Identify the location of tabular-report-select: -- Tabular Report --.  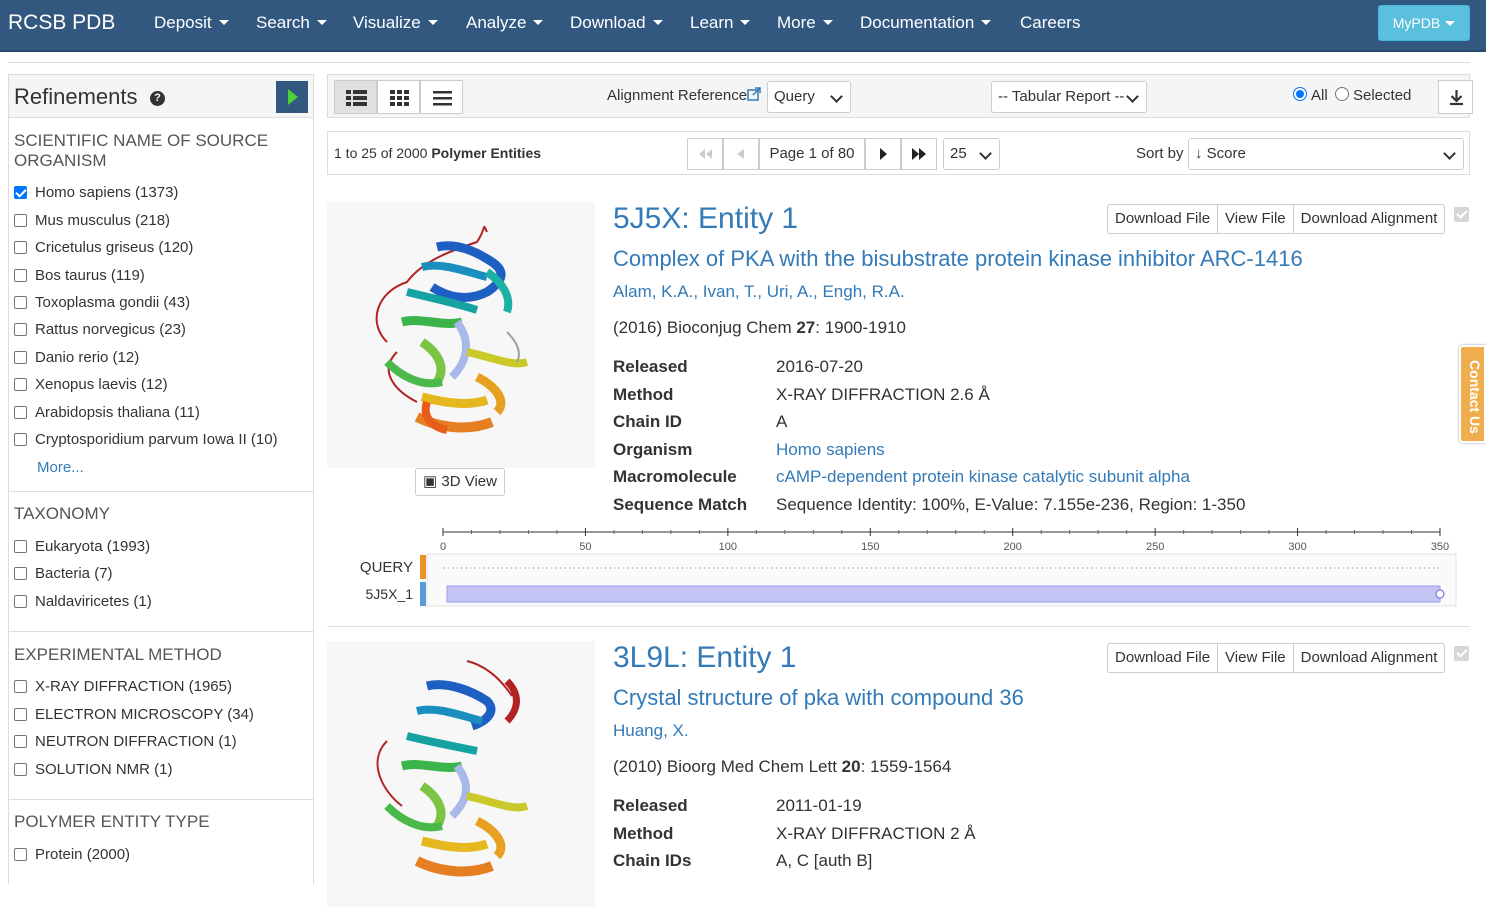
(1069, 97).